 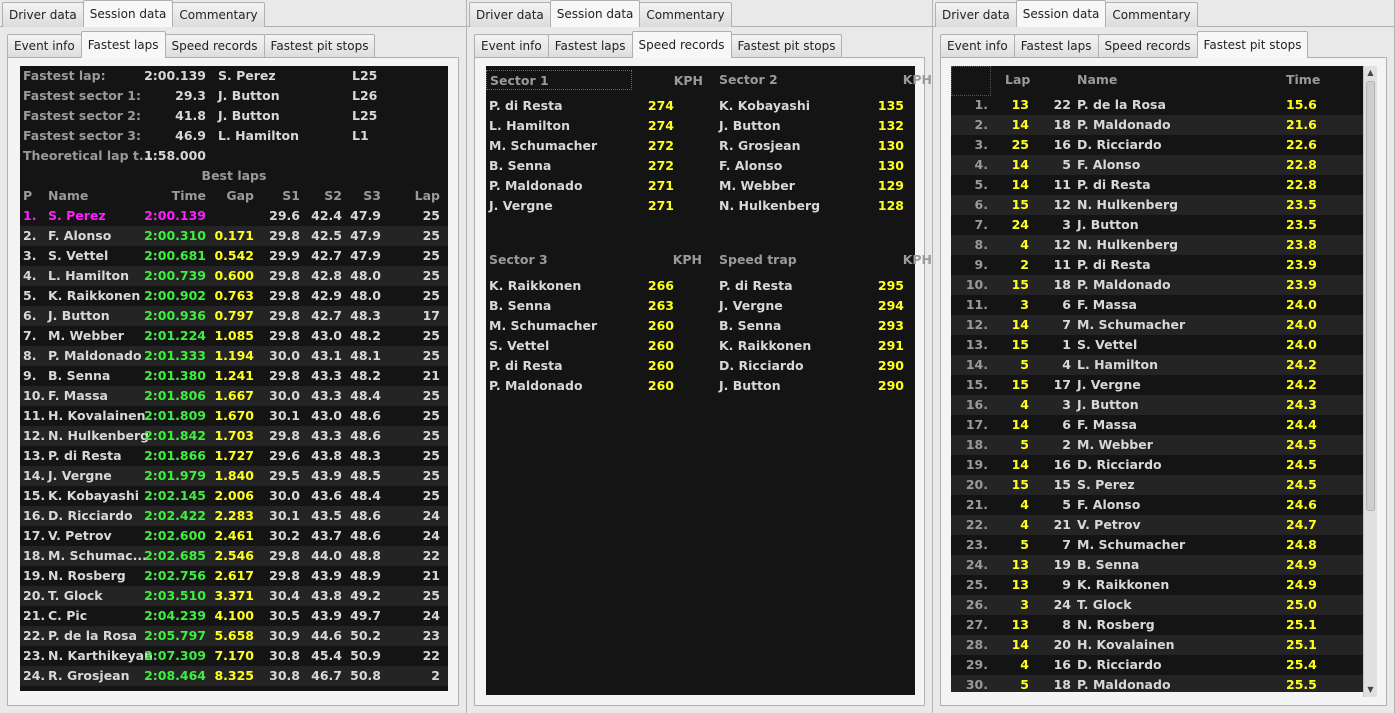 What do you see at coordinates (1301, 184) in the screenshot?
I see `pit-time: 22.8` at bounding box center [1301, 184].